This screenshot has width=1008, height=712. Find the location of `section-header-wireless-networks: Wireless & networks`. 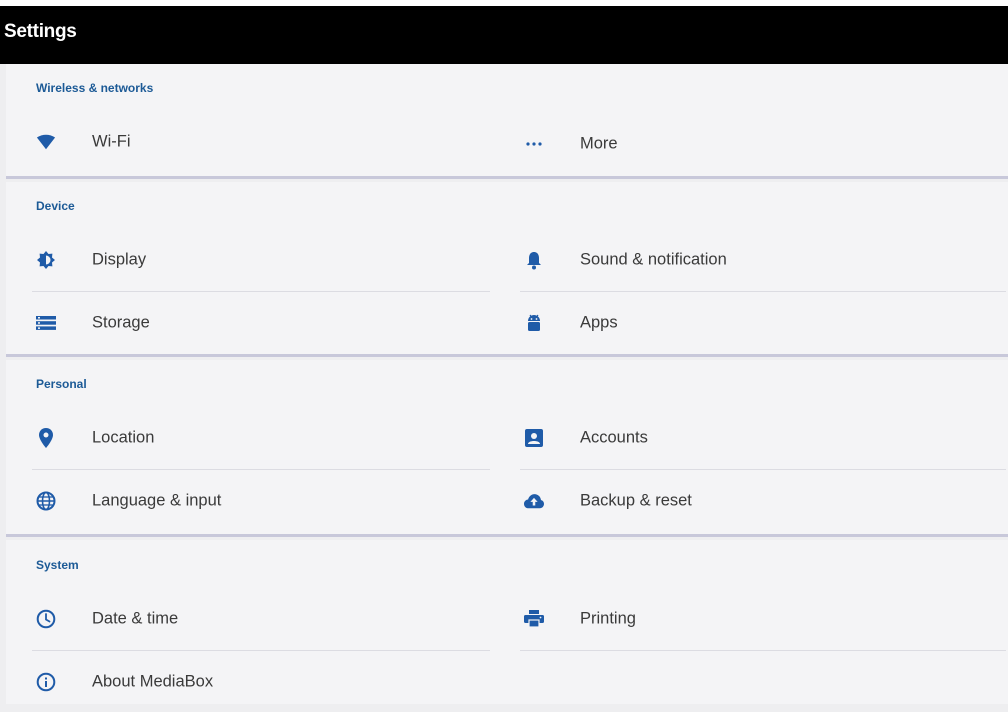

section-header-wireless-networks: Wireless & networks is located at coordinates (95, 88).